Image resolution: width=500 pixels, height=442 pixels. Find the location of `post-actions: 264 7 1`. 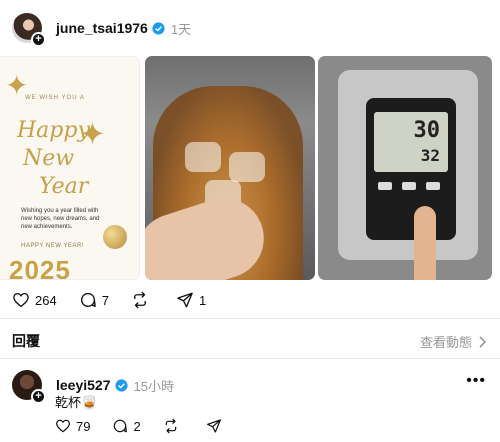

post-actions: 264 7 1 is located at coordinates (120, 300).